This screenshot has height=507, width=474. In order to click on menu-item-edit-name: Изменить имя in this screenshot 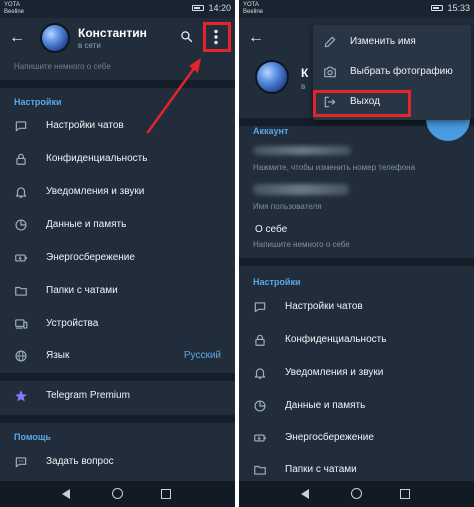, I will do `click(392, 42)`.